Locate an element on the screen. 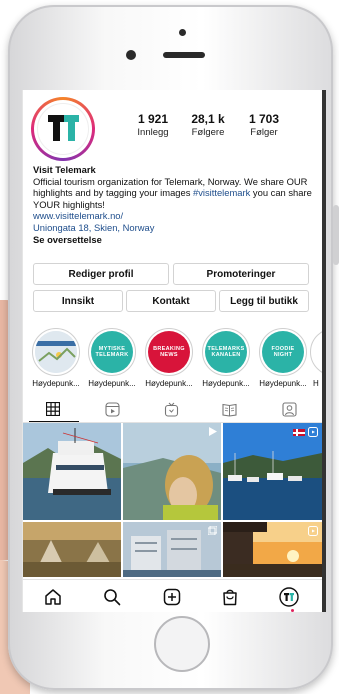 The width and height of the screenshot is (339, 694). edit-profile-button: Rediger profil is located at coordinates (101, 274).